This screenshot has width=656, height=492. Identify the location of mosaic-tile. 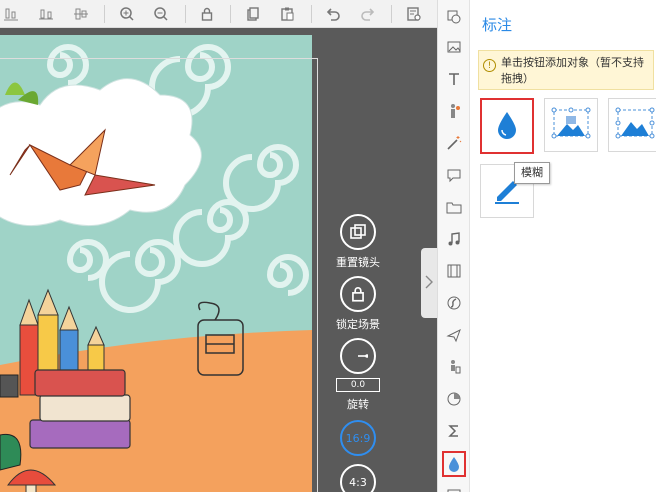
(571, 125).